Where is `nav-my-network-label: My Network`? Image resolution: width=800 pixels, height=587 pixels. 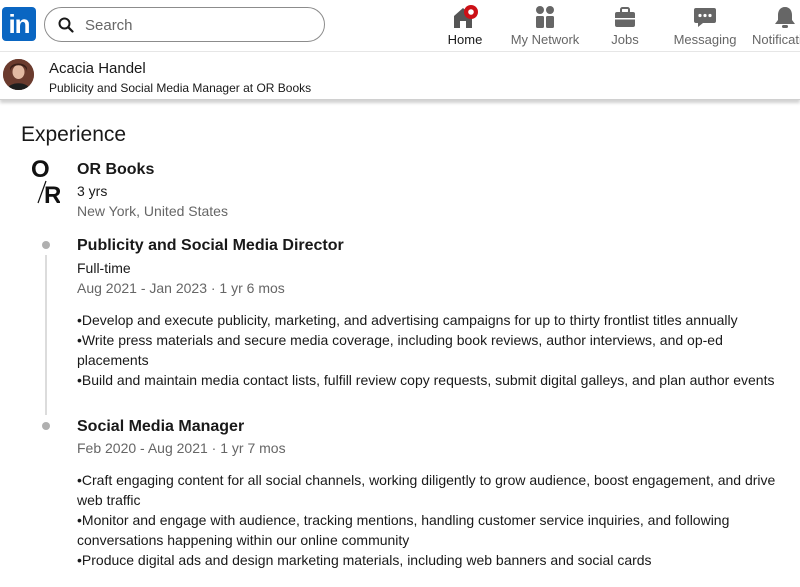 nav-my-network-label: My Network is located at coordinates (545, 39).